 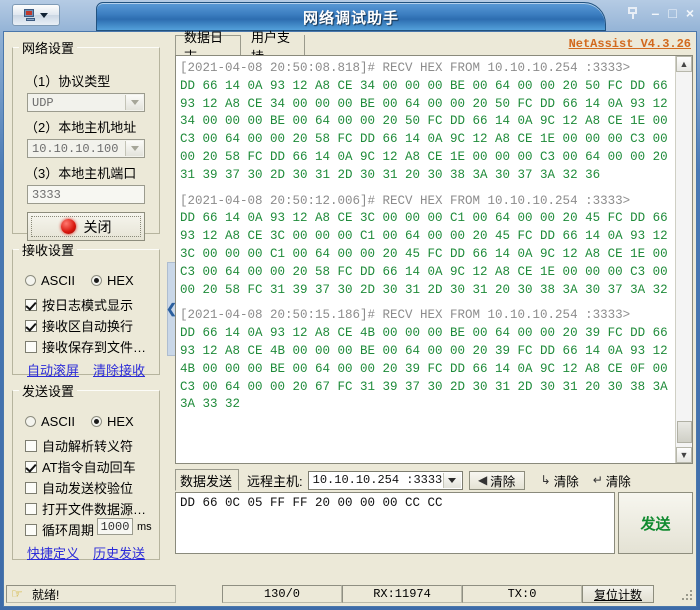 What do you see at coordinates (86, 226) in the screenshot?
I see `connect-toggle-button: 关闭` at bounding box center [86, 226].